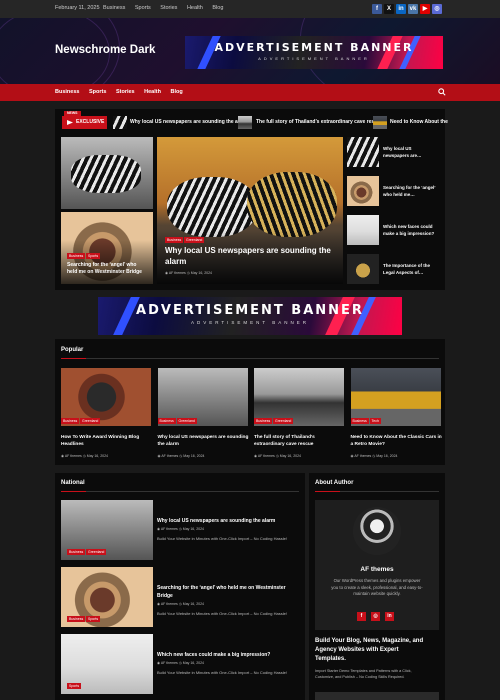  I want to click on exclusive-badge: NEWS EXCLUSIVE, so click(84, 120).